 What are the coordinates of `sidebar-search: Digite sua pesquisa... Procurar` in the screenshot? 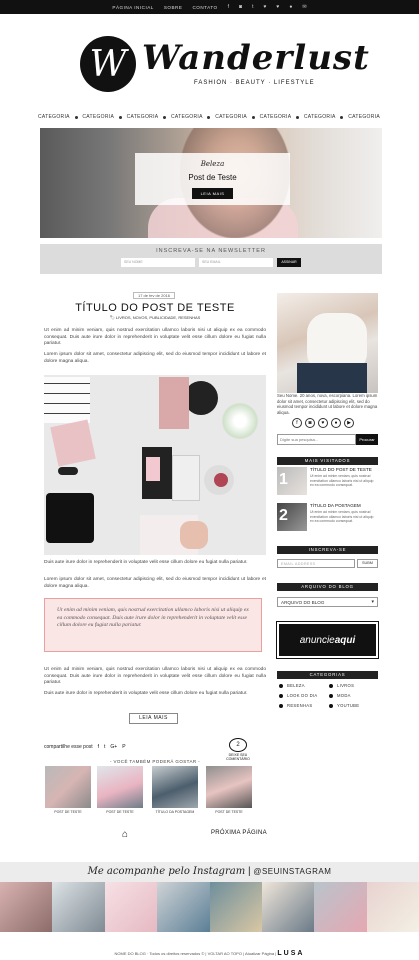 It's located at (327, 439).